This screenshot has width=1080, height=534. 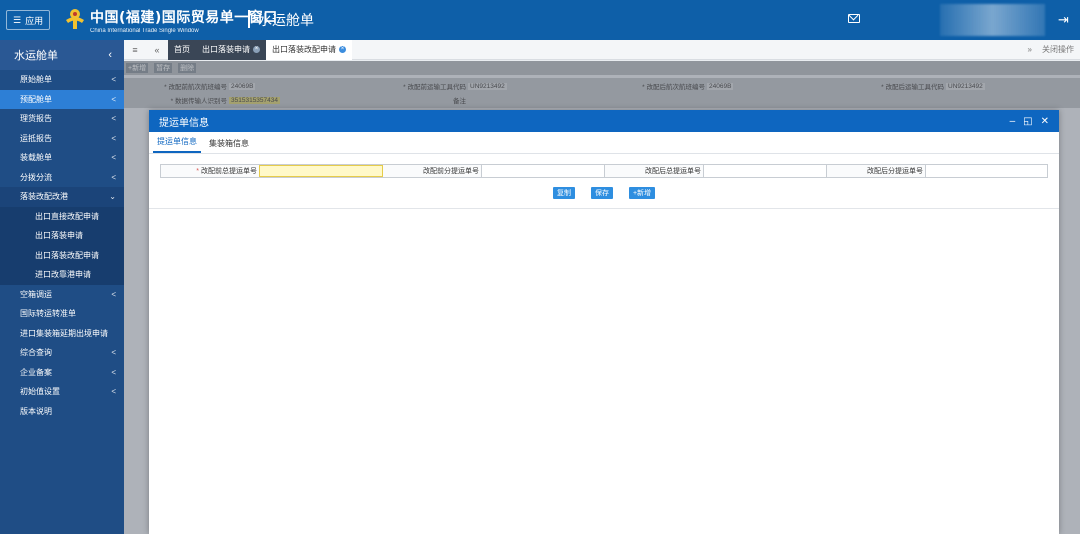 I want to click on dialog-button-row: 复制 保存 +新增, so click(x=604, y=193).